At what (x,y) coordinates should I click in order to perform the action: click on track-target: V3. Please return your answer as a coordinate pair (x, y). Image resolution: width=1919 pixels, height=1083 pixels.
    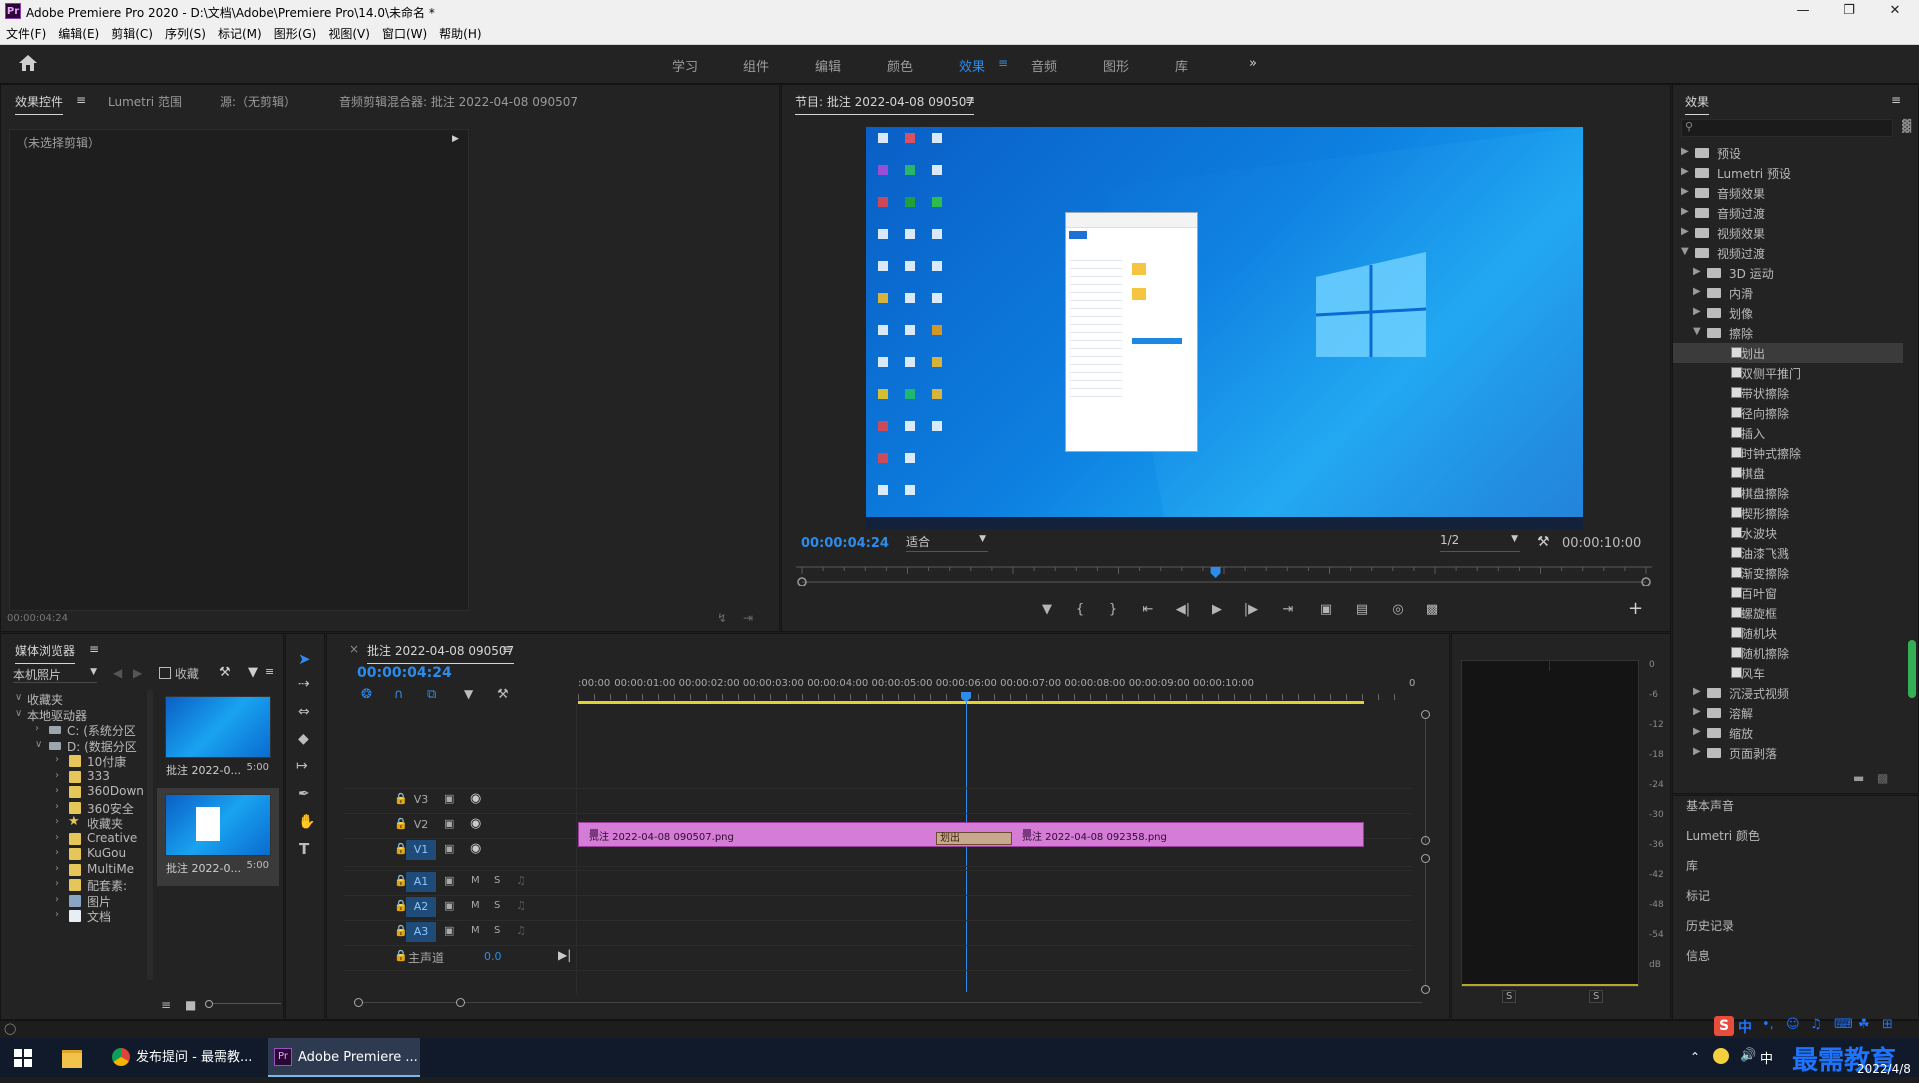
    Looking at the image, I should click on (421, 800).